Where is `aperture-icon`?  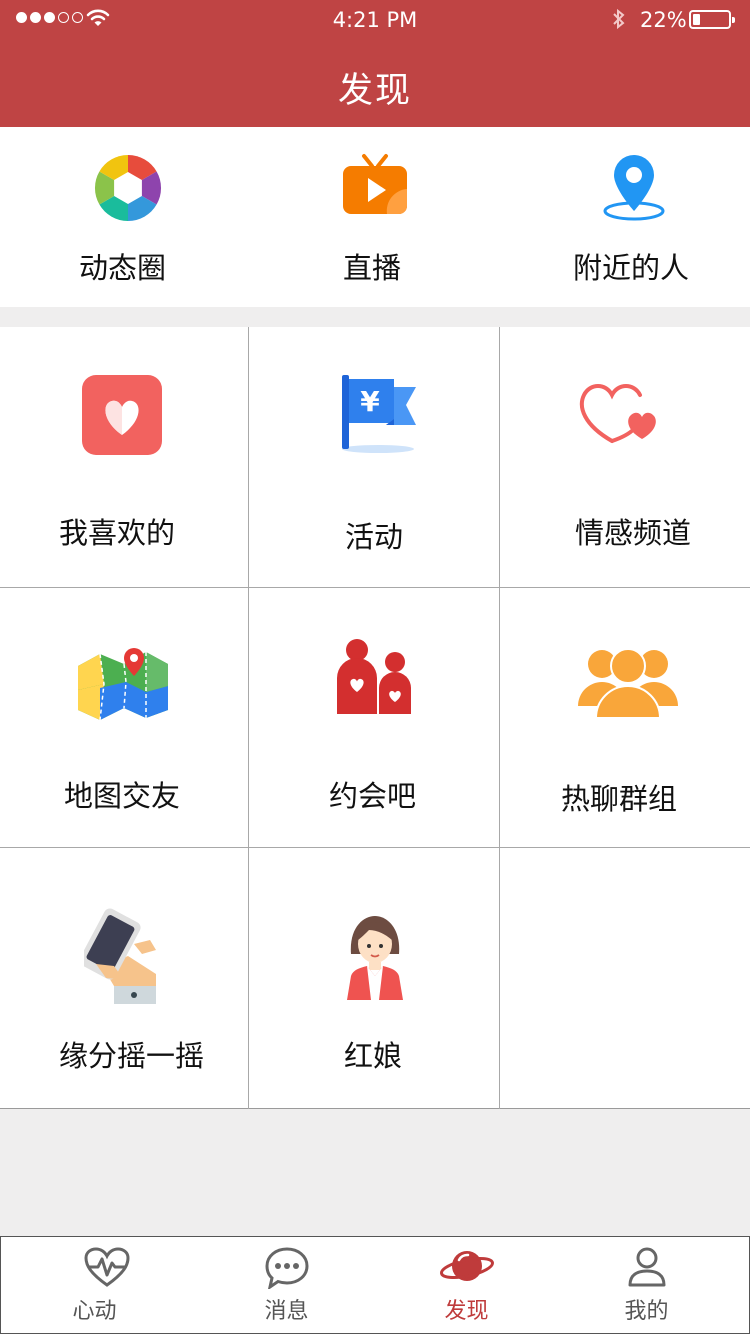 aperture-icon is located at coordinates (128, 188).